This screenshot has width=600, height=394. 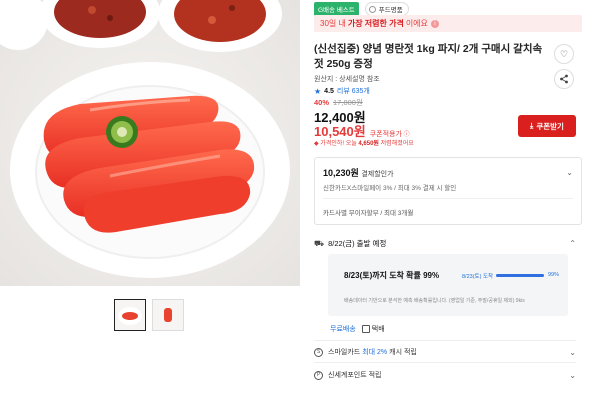 What do you see at coordinates (368, 213) in the screenshot?
I see `installment-info: 카드사별 무이자할부 / 최대 3개월` at bounding box center [368, 213].